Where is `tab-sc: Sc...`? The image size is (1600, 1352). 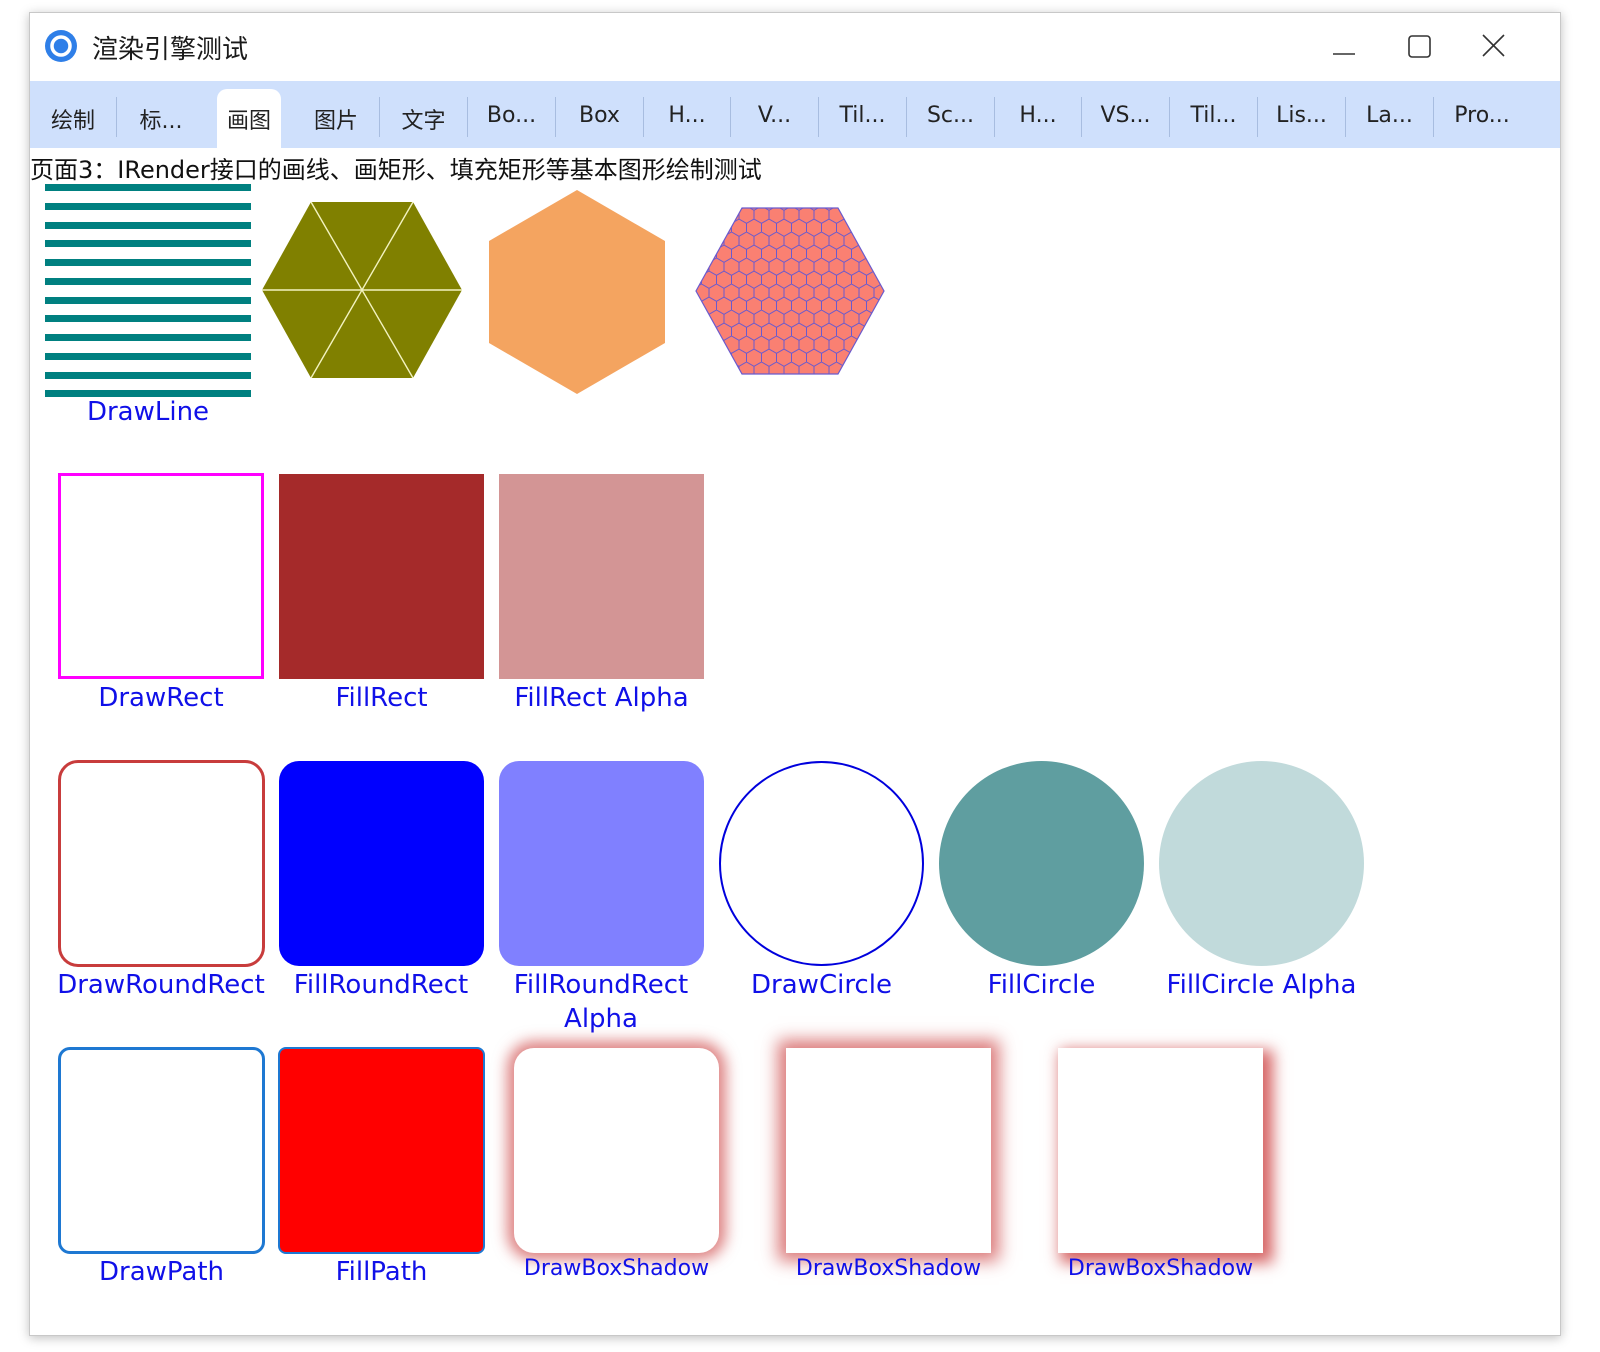
tab-sc: Sc... is located at coordinates (950, 114).